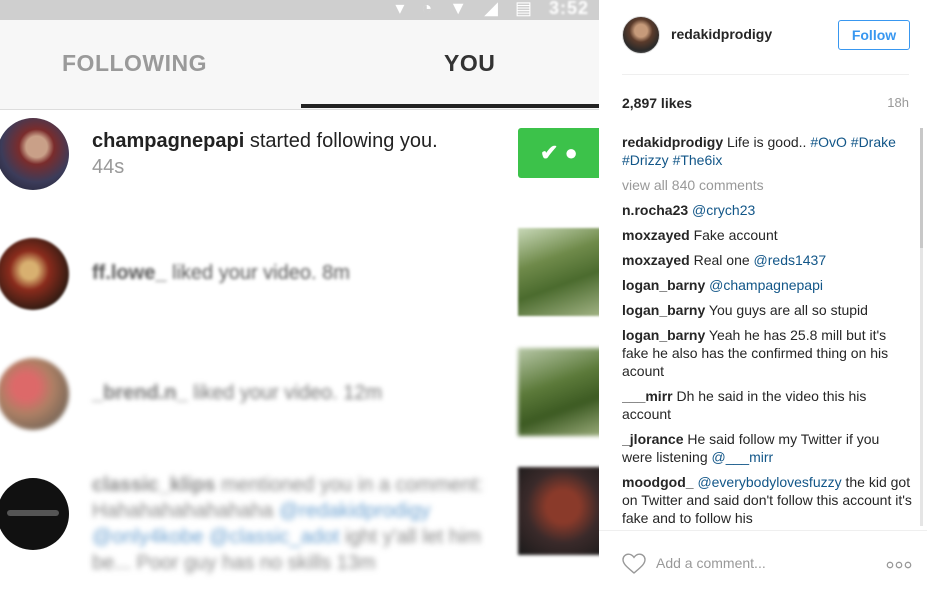 Image resolution: width=927 pixels, height=594 pixels. I want to click on notification-time: 44s, so click(108, 167).